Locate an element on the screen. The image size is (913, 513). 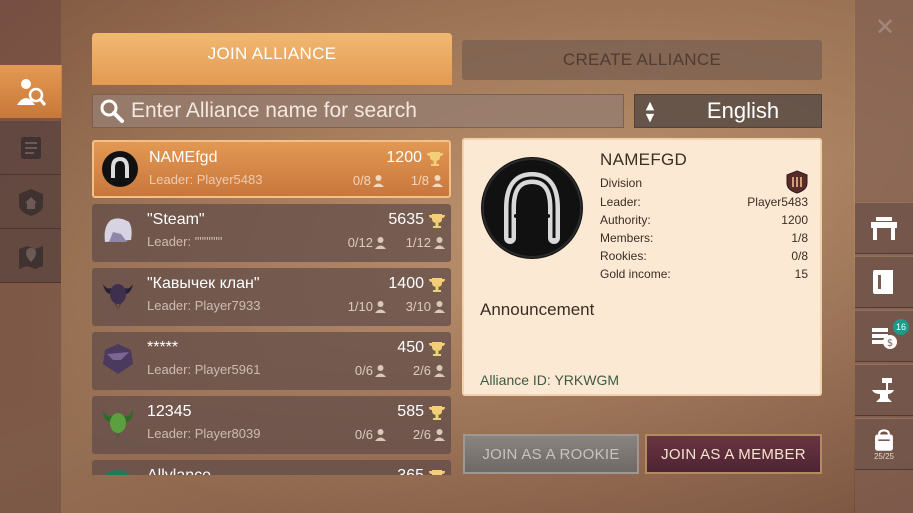
language-select: ▲ ▼ English is located at coordinates (728, 111).